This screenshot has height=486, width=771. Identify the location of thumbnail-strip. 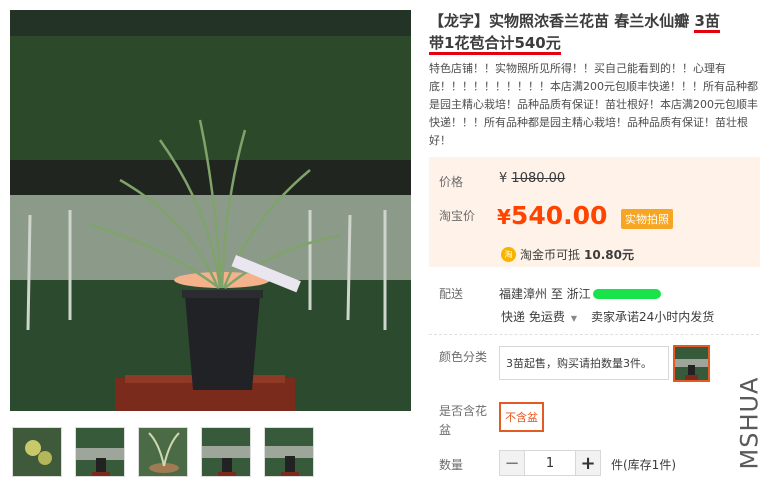
(163, 452).